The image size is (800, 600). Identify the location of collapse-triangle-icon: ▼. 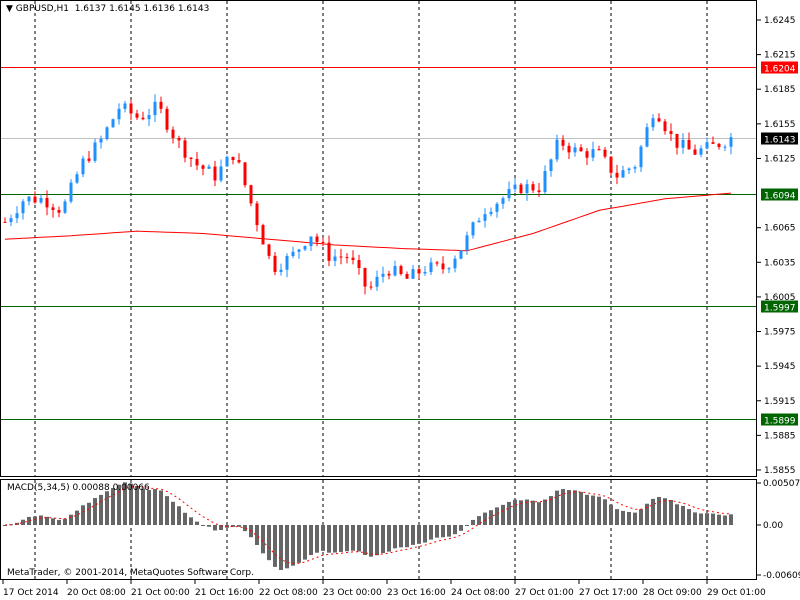
(9, 9).